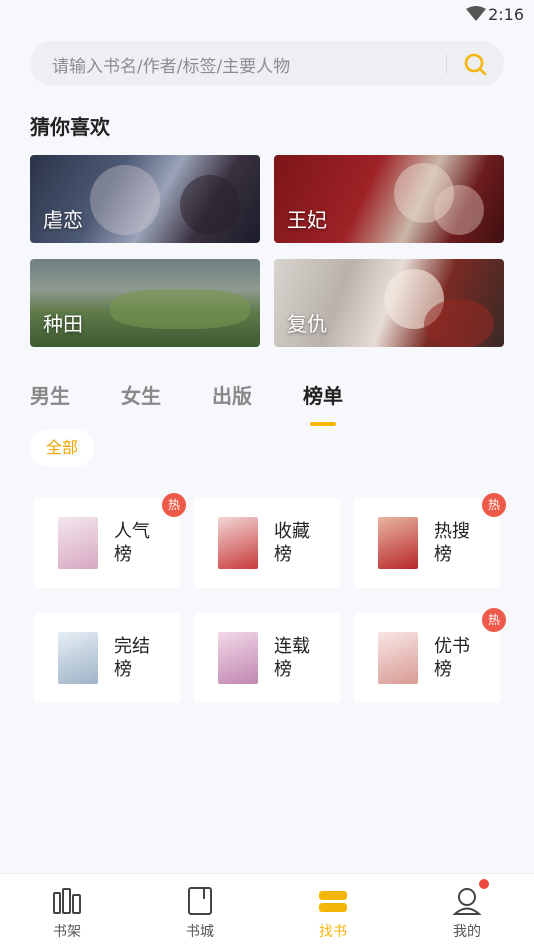 This screenshot has height=949, width=534. I want to click on ranking-card-serializing: 连载榜, so click(267, 658).